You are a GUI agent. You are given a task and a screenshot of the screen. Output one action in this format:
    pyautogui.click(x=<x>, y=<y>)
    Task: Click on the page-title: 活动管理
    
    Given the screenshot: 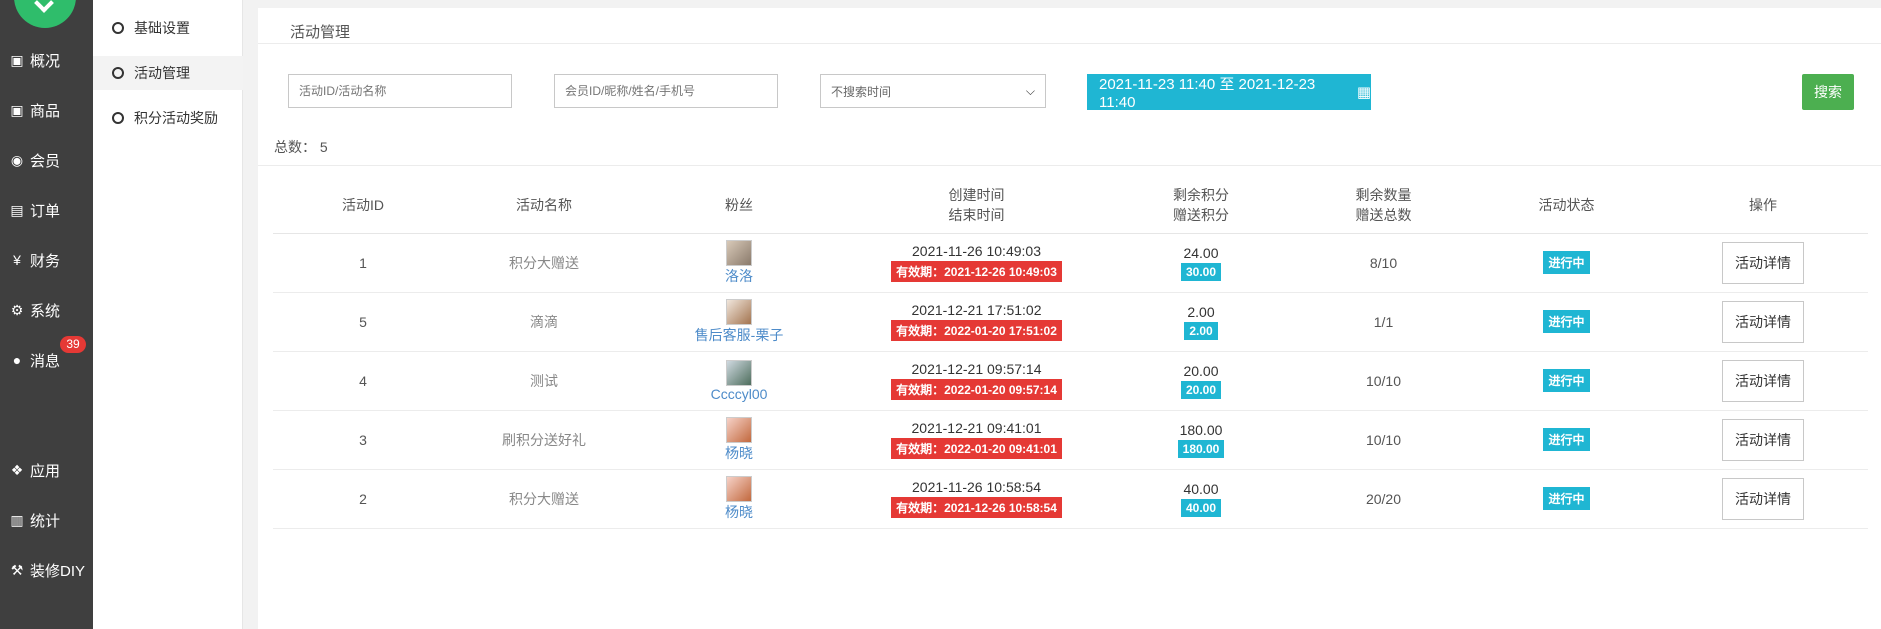 What is the action you would take?
    pyautogui.click(x=320, y=32)
    